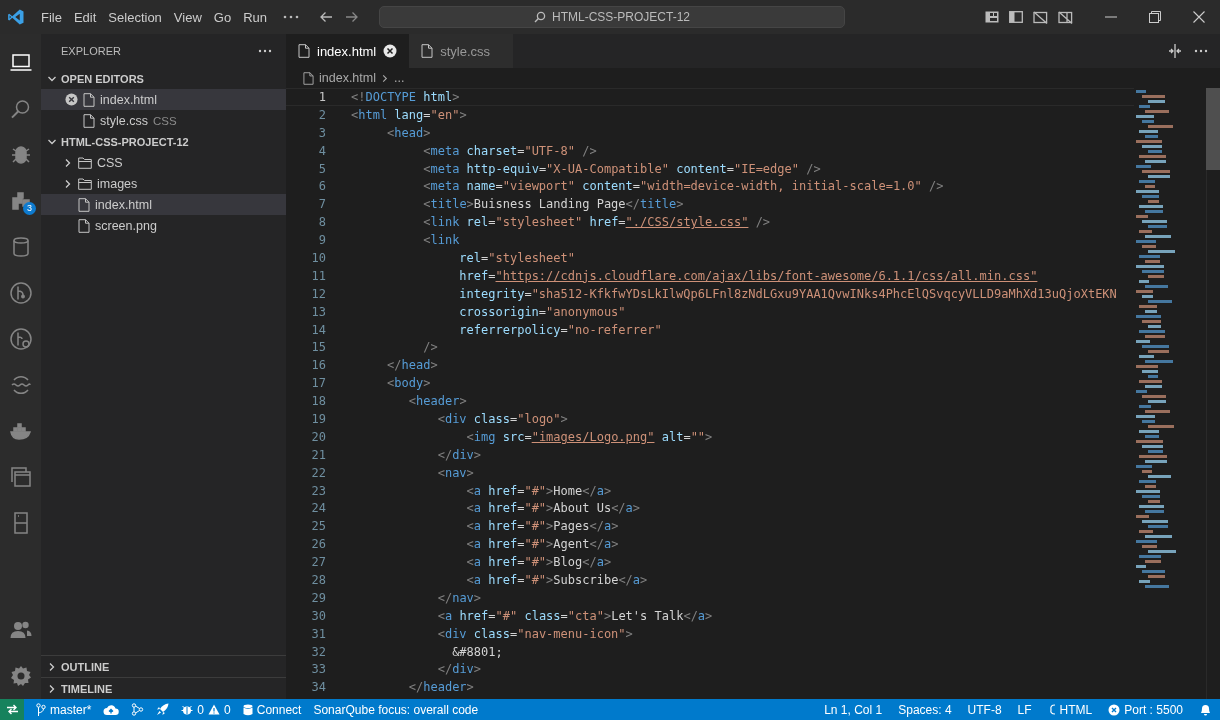 This screenshot has height=720, width=1220. I want to click on line-number: 21, so click(318, 454).